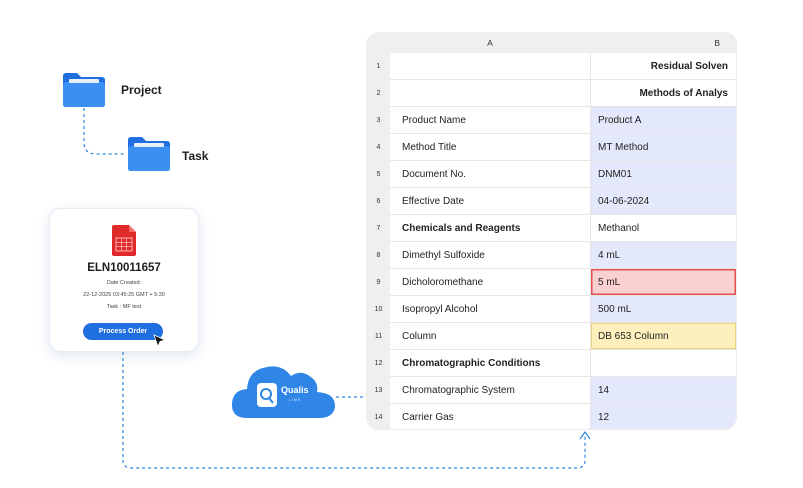  I want to click on date-created-label: Date Created:, so click(124, 283).